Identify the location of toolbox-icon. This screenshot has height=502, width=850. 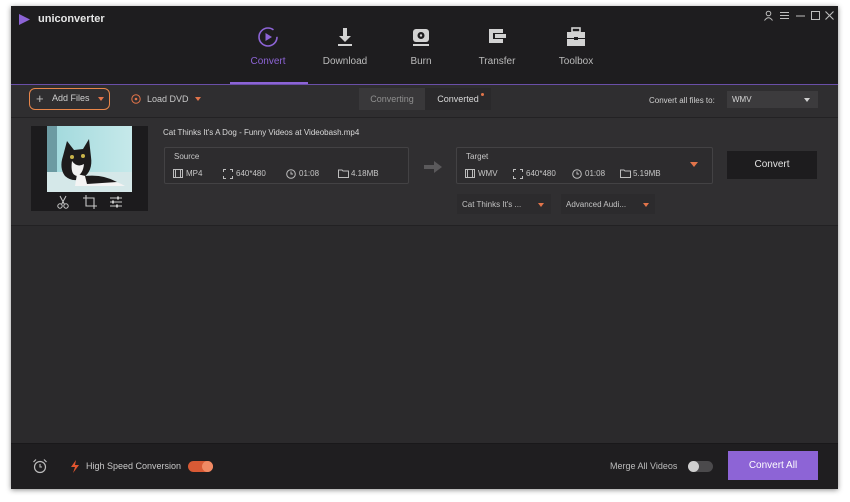
(576, 36).